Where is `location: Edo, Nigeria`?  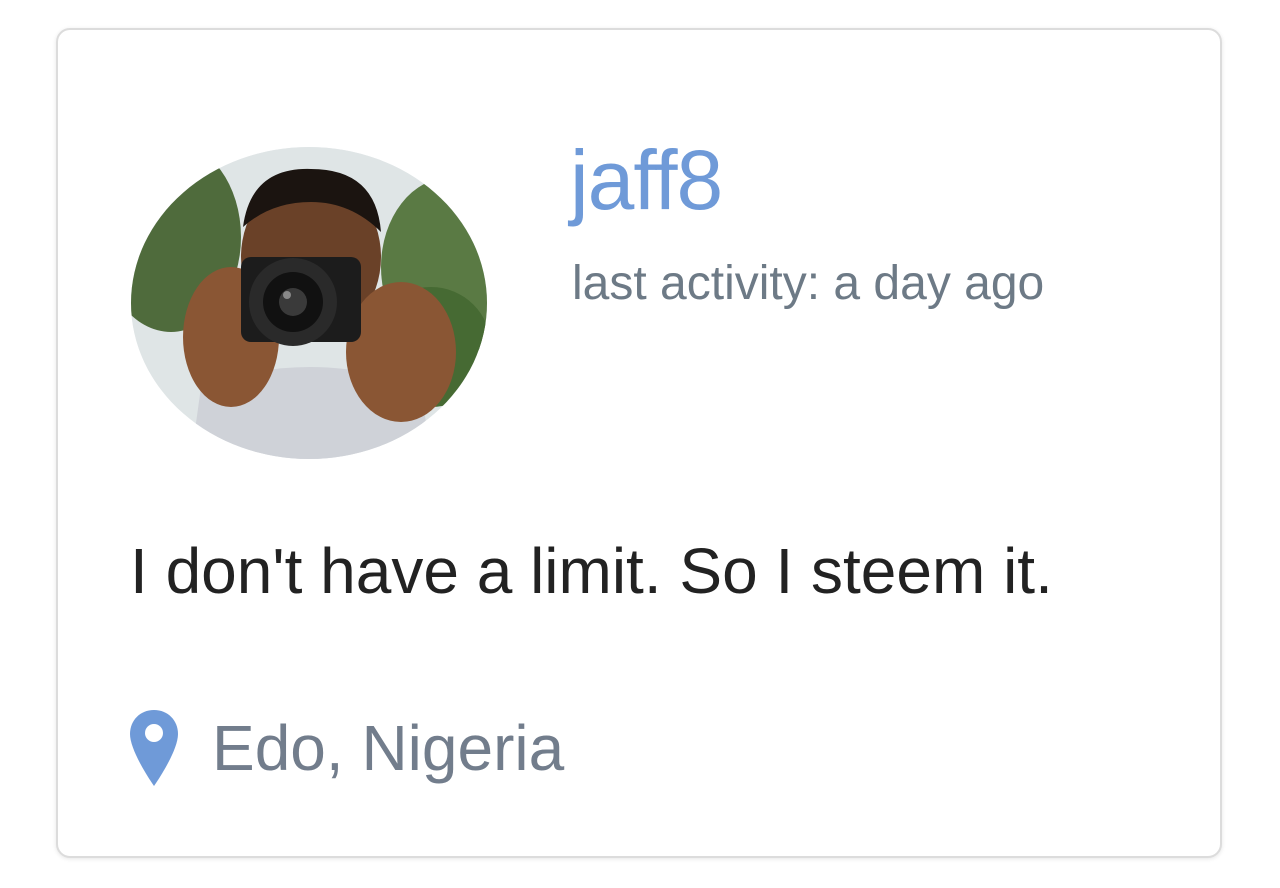 location: Edo, Nigeria is located at coordinates (346, 748).